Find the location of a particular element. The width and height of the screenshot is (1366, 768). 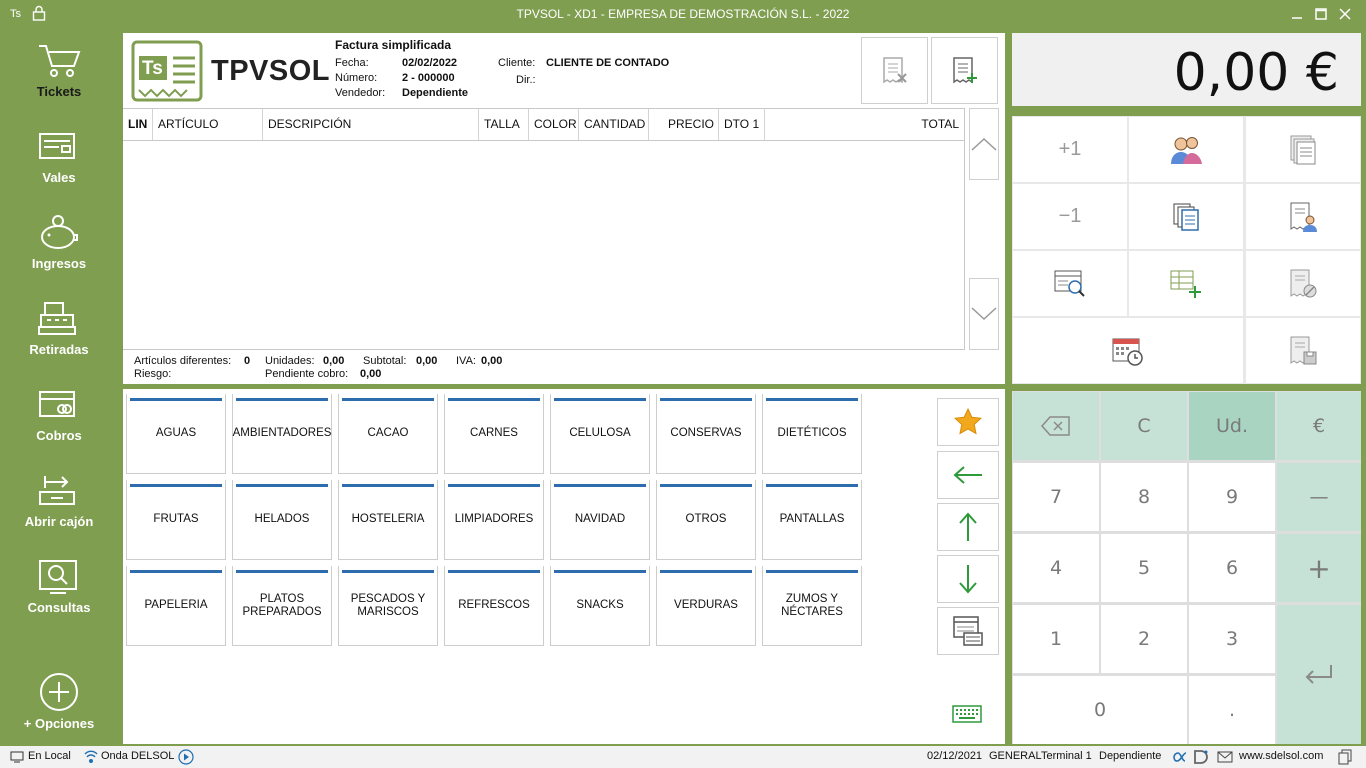

add-line-button is located at coordinates (1186, 283).